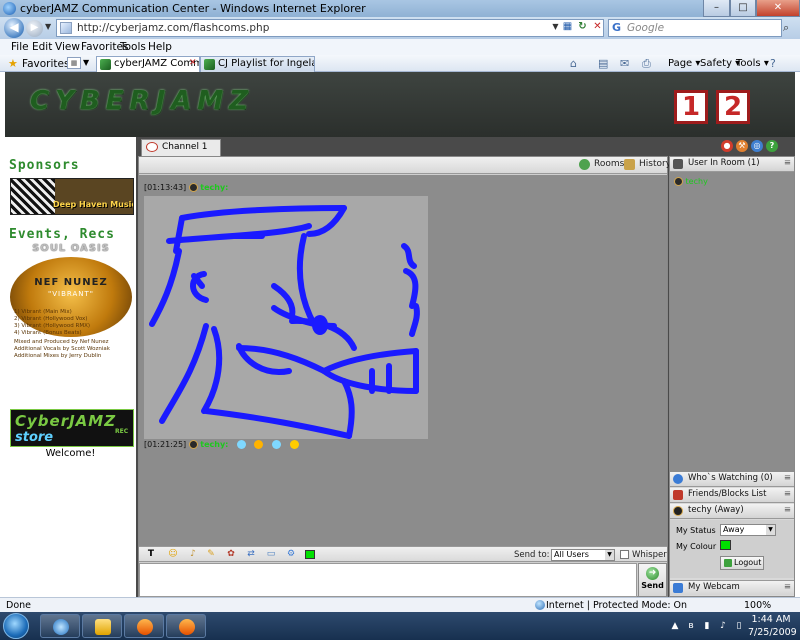  I want to click on stop-icon: ✕, so click(597, 27).